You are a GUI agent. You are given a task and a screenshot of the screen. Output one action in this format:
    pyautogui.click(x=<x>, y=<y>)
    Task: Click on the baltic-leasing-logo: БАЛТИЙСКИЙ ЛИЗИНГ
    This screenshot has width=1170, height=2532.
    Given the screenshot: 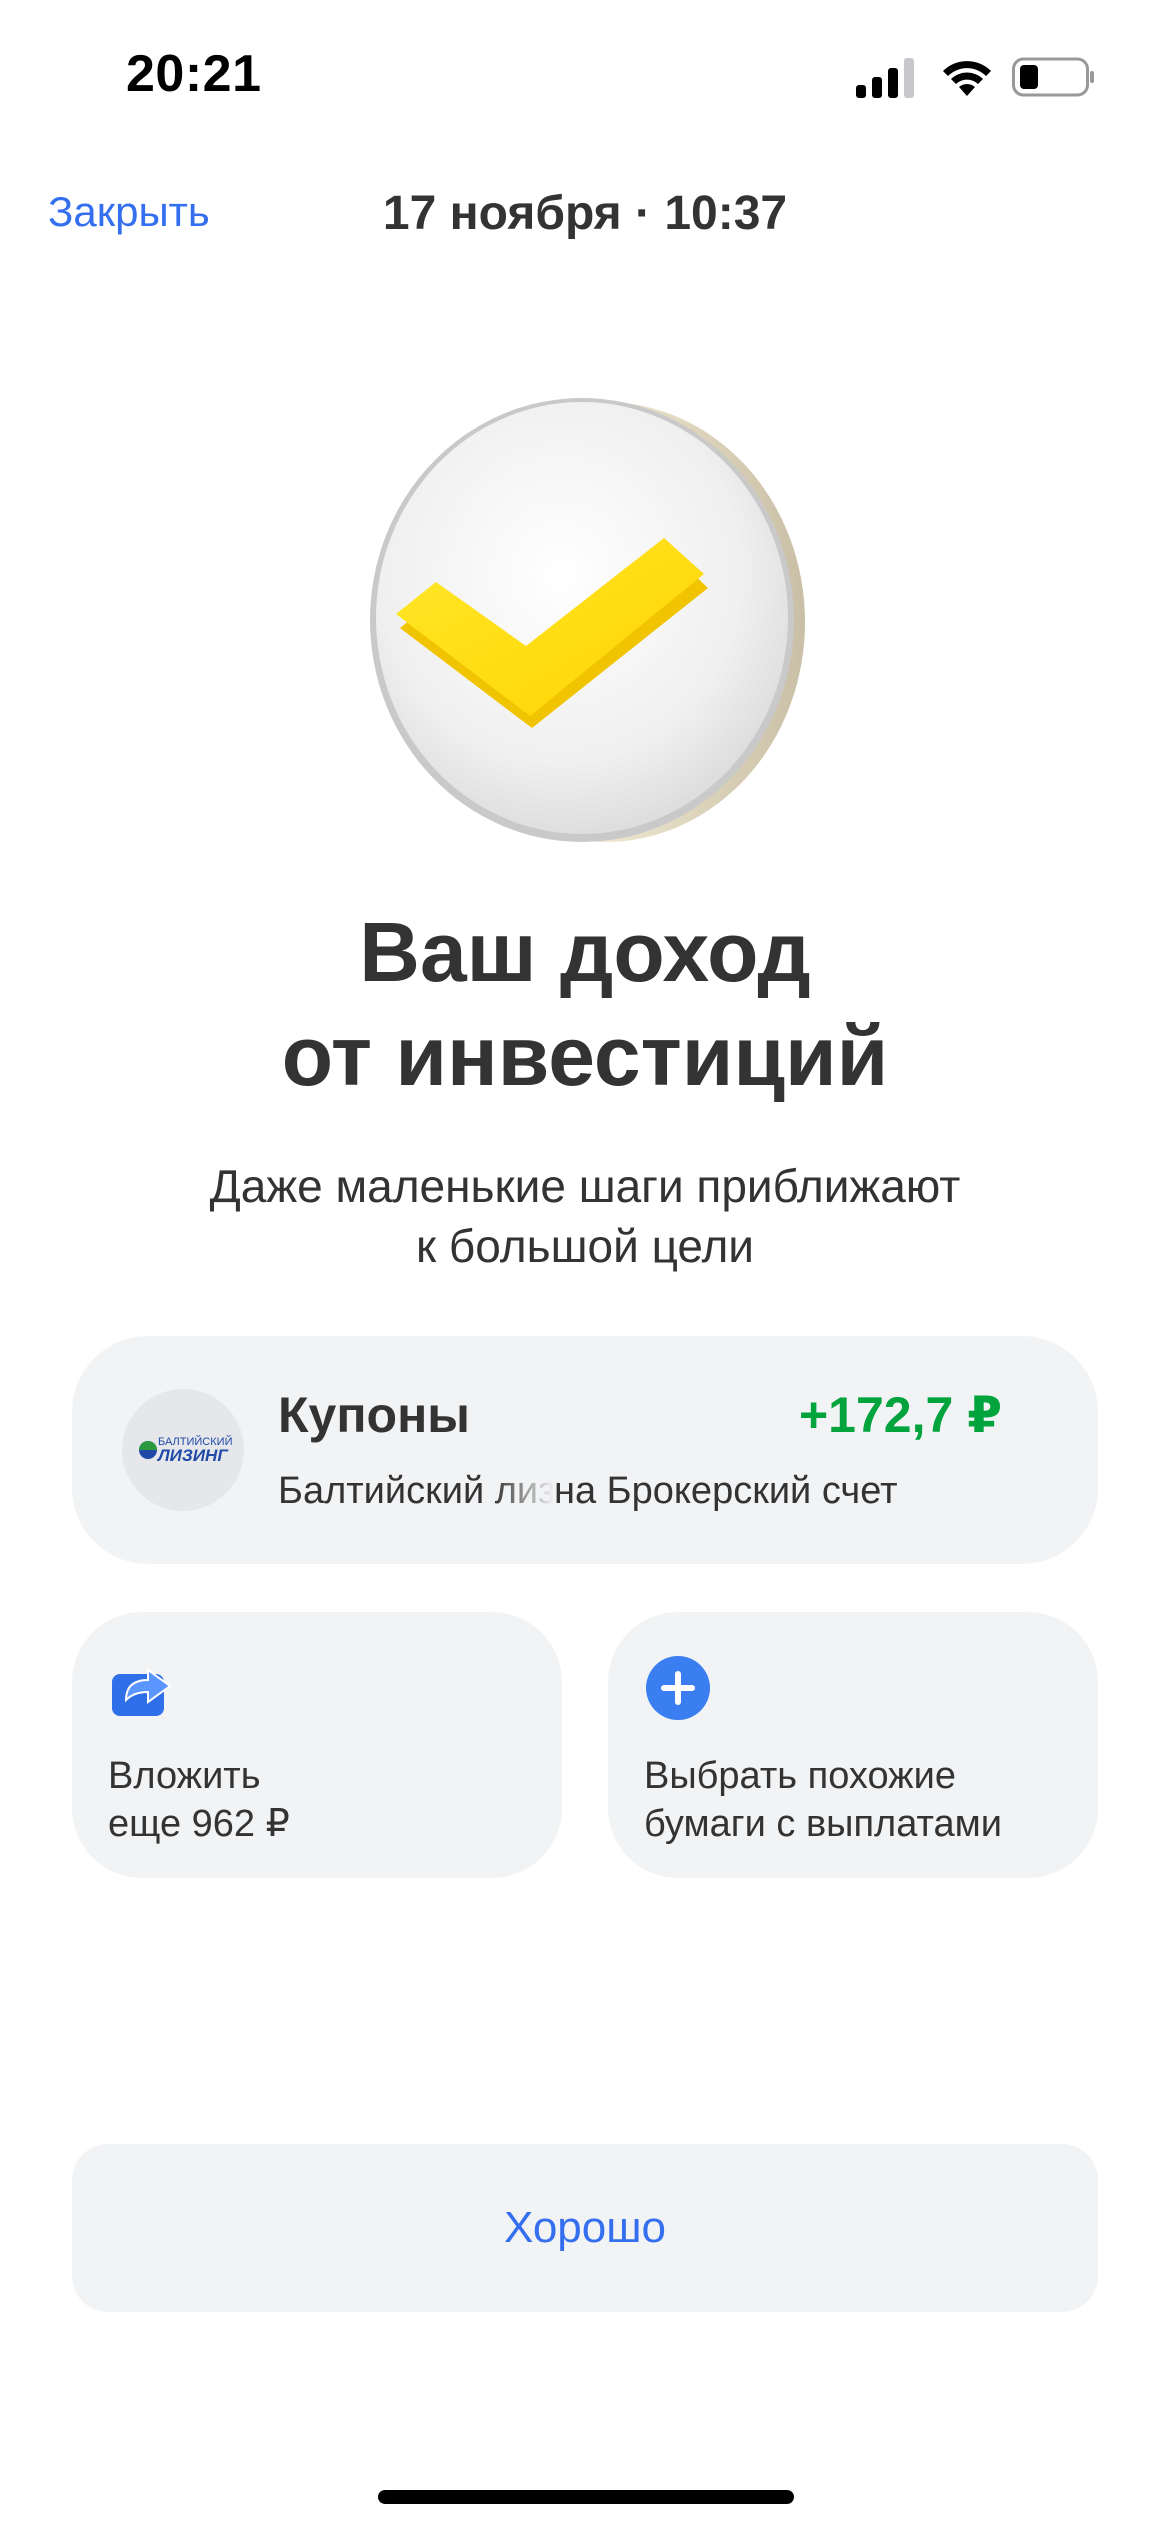 What is the action you would take?
    pyautogui.click(x=183, y=1450)
    